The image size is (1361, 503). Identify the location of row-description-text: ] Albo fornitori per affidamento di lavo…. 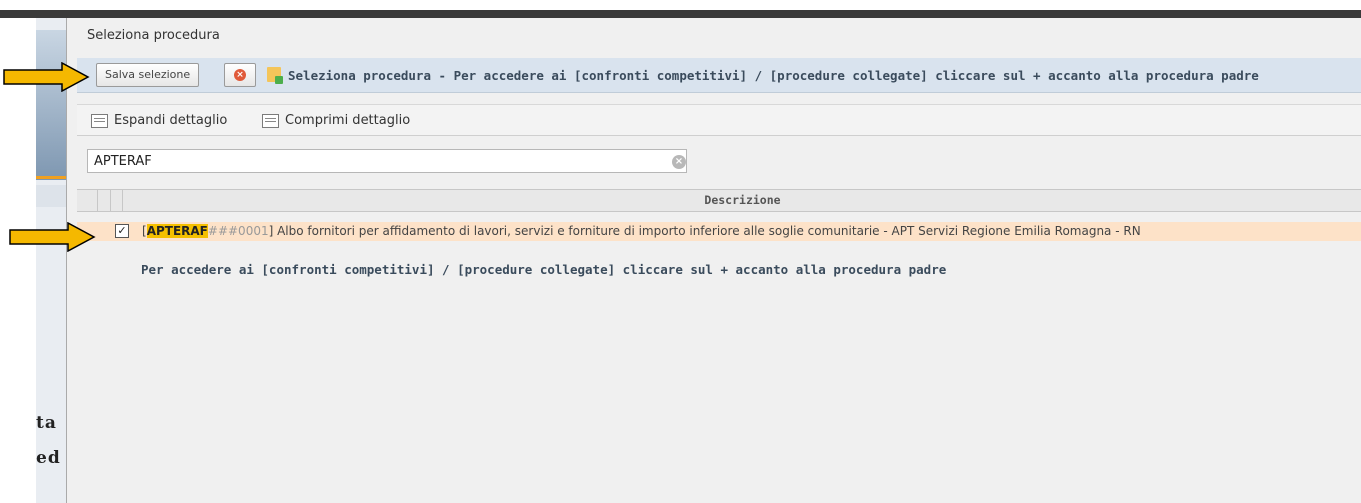
(704, 231).